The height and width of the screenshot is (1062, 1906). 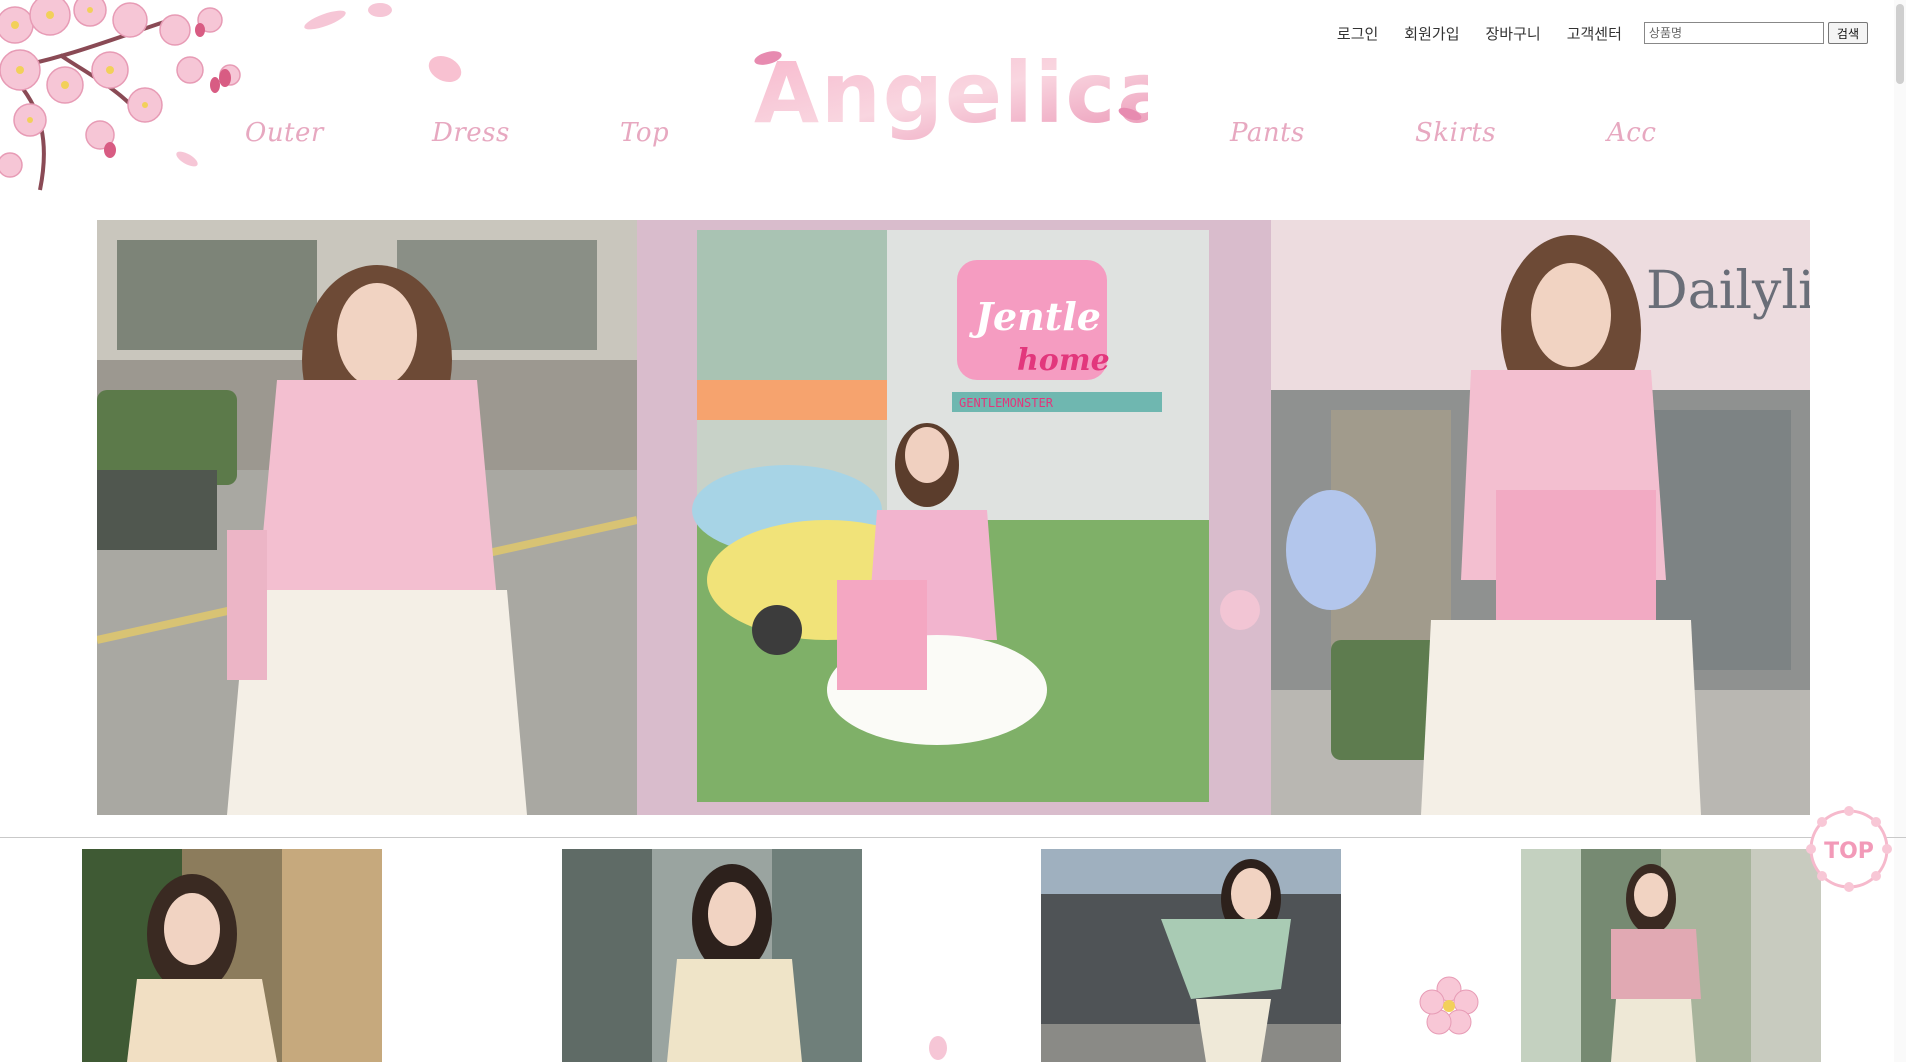 I want to click on scroll-to-top-button: TOP, so click(x=1849, y=849).